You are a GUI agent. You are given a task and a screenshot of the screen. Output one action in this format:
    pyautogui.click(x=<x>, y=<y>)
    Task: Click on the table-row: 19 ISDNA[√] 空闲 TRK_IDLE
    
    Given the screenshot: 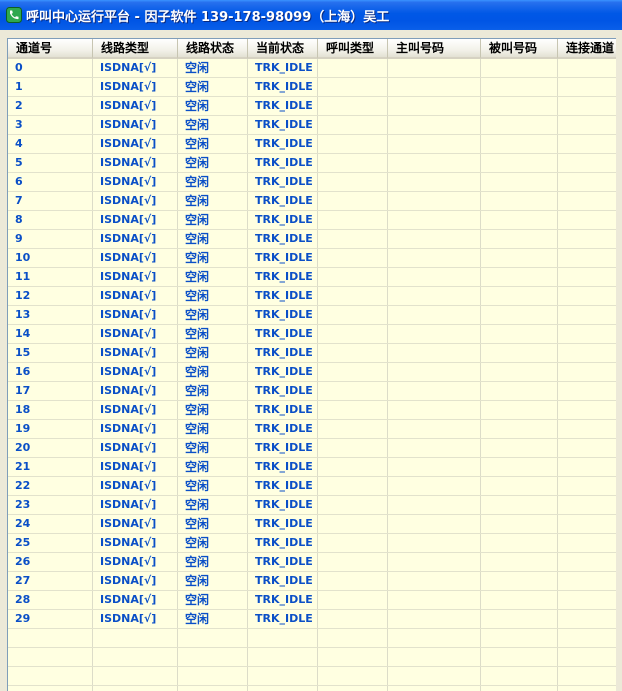 What is the action you would take?
    pyautogui.click(x=312, y=429)
    